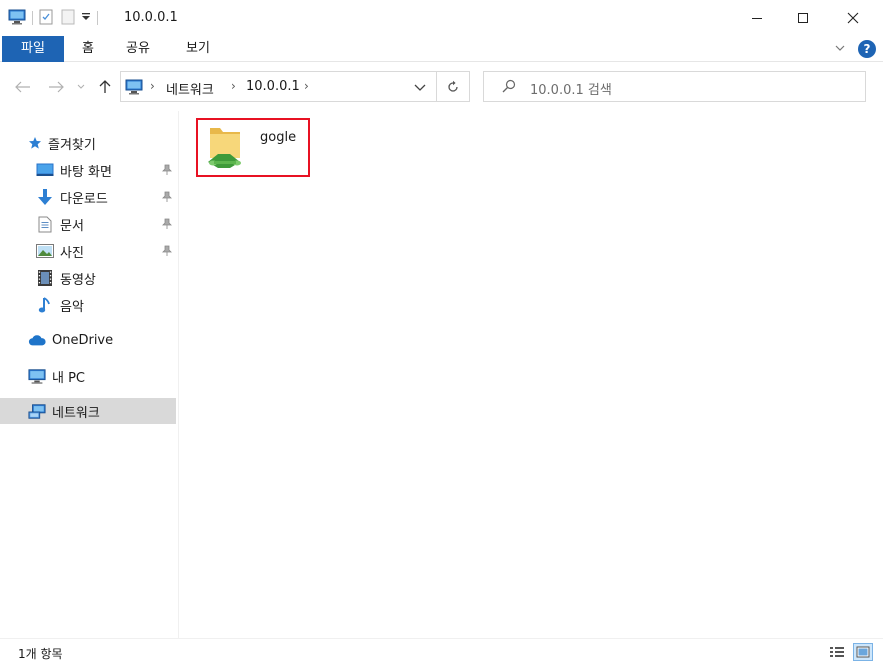 The image size is (883, 665). What do you see at coordinates (37, 340) in the screenshot?
I see `cloud-icon` at bounding box center [37, 340].